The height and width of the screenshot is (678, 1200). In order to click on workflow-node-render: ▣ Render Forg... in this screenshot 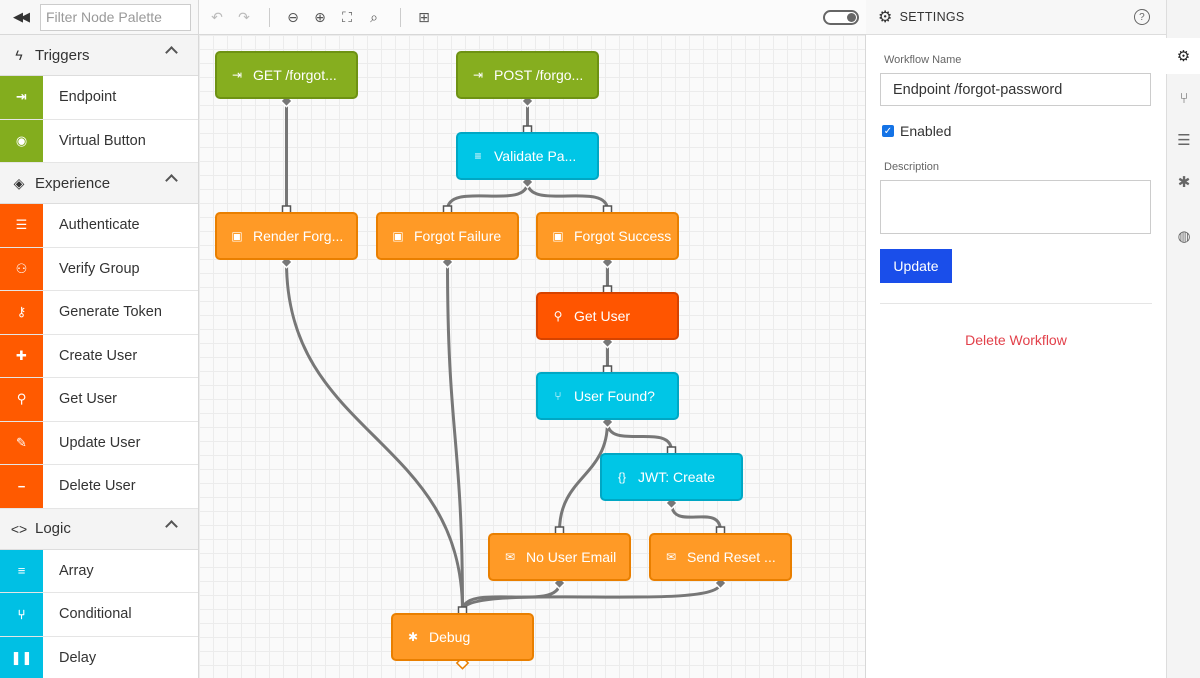, I will do `click(286, 236)`.